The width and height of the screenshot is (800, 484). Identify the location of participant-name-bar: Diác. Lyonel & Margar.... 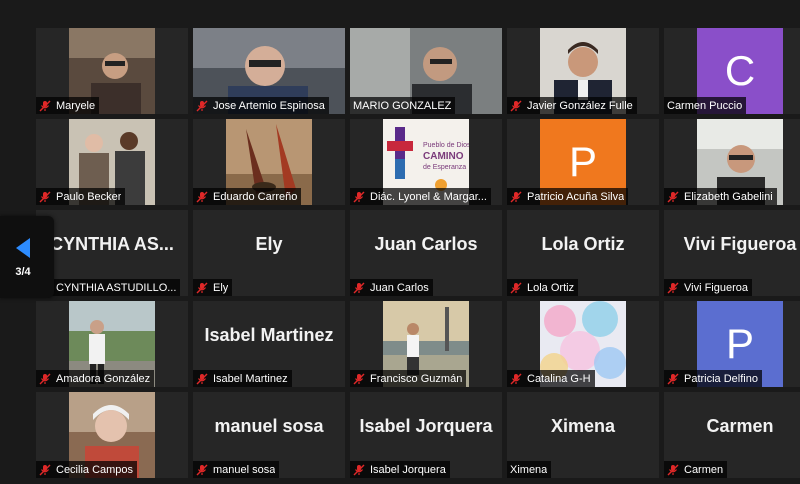
(420, 196).